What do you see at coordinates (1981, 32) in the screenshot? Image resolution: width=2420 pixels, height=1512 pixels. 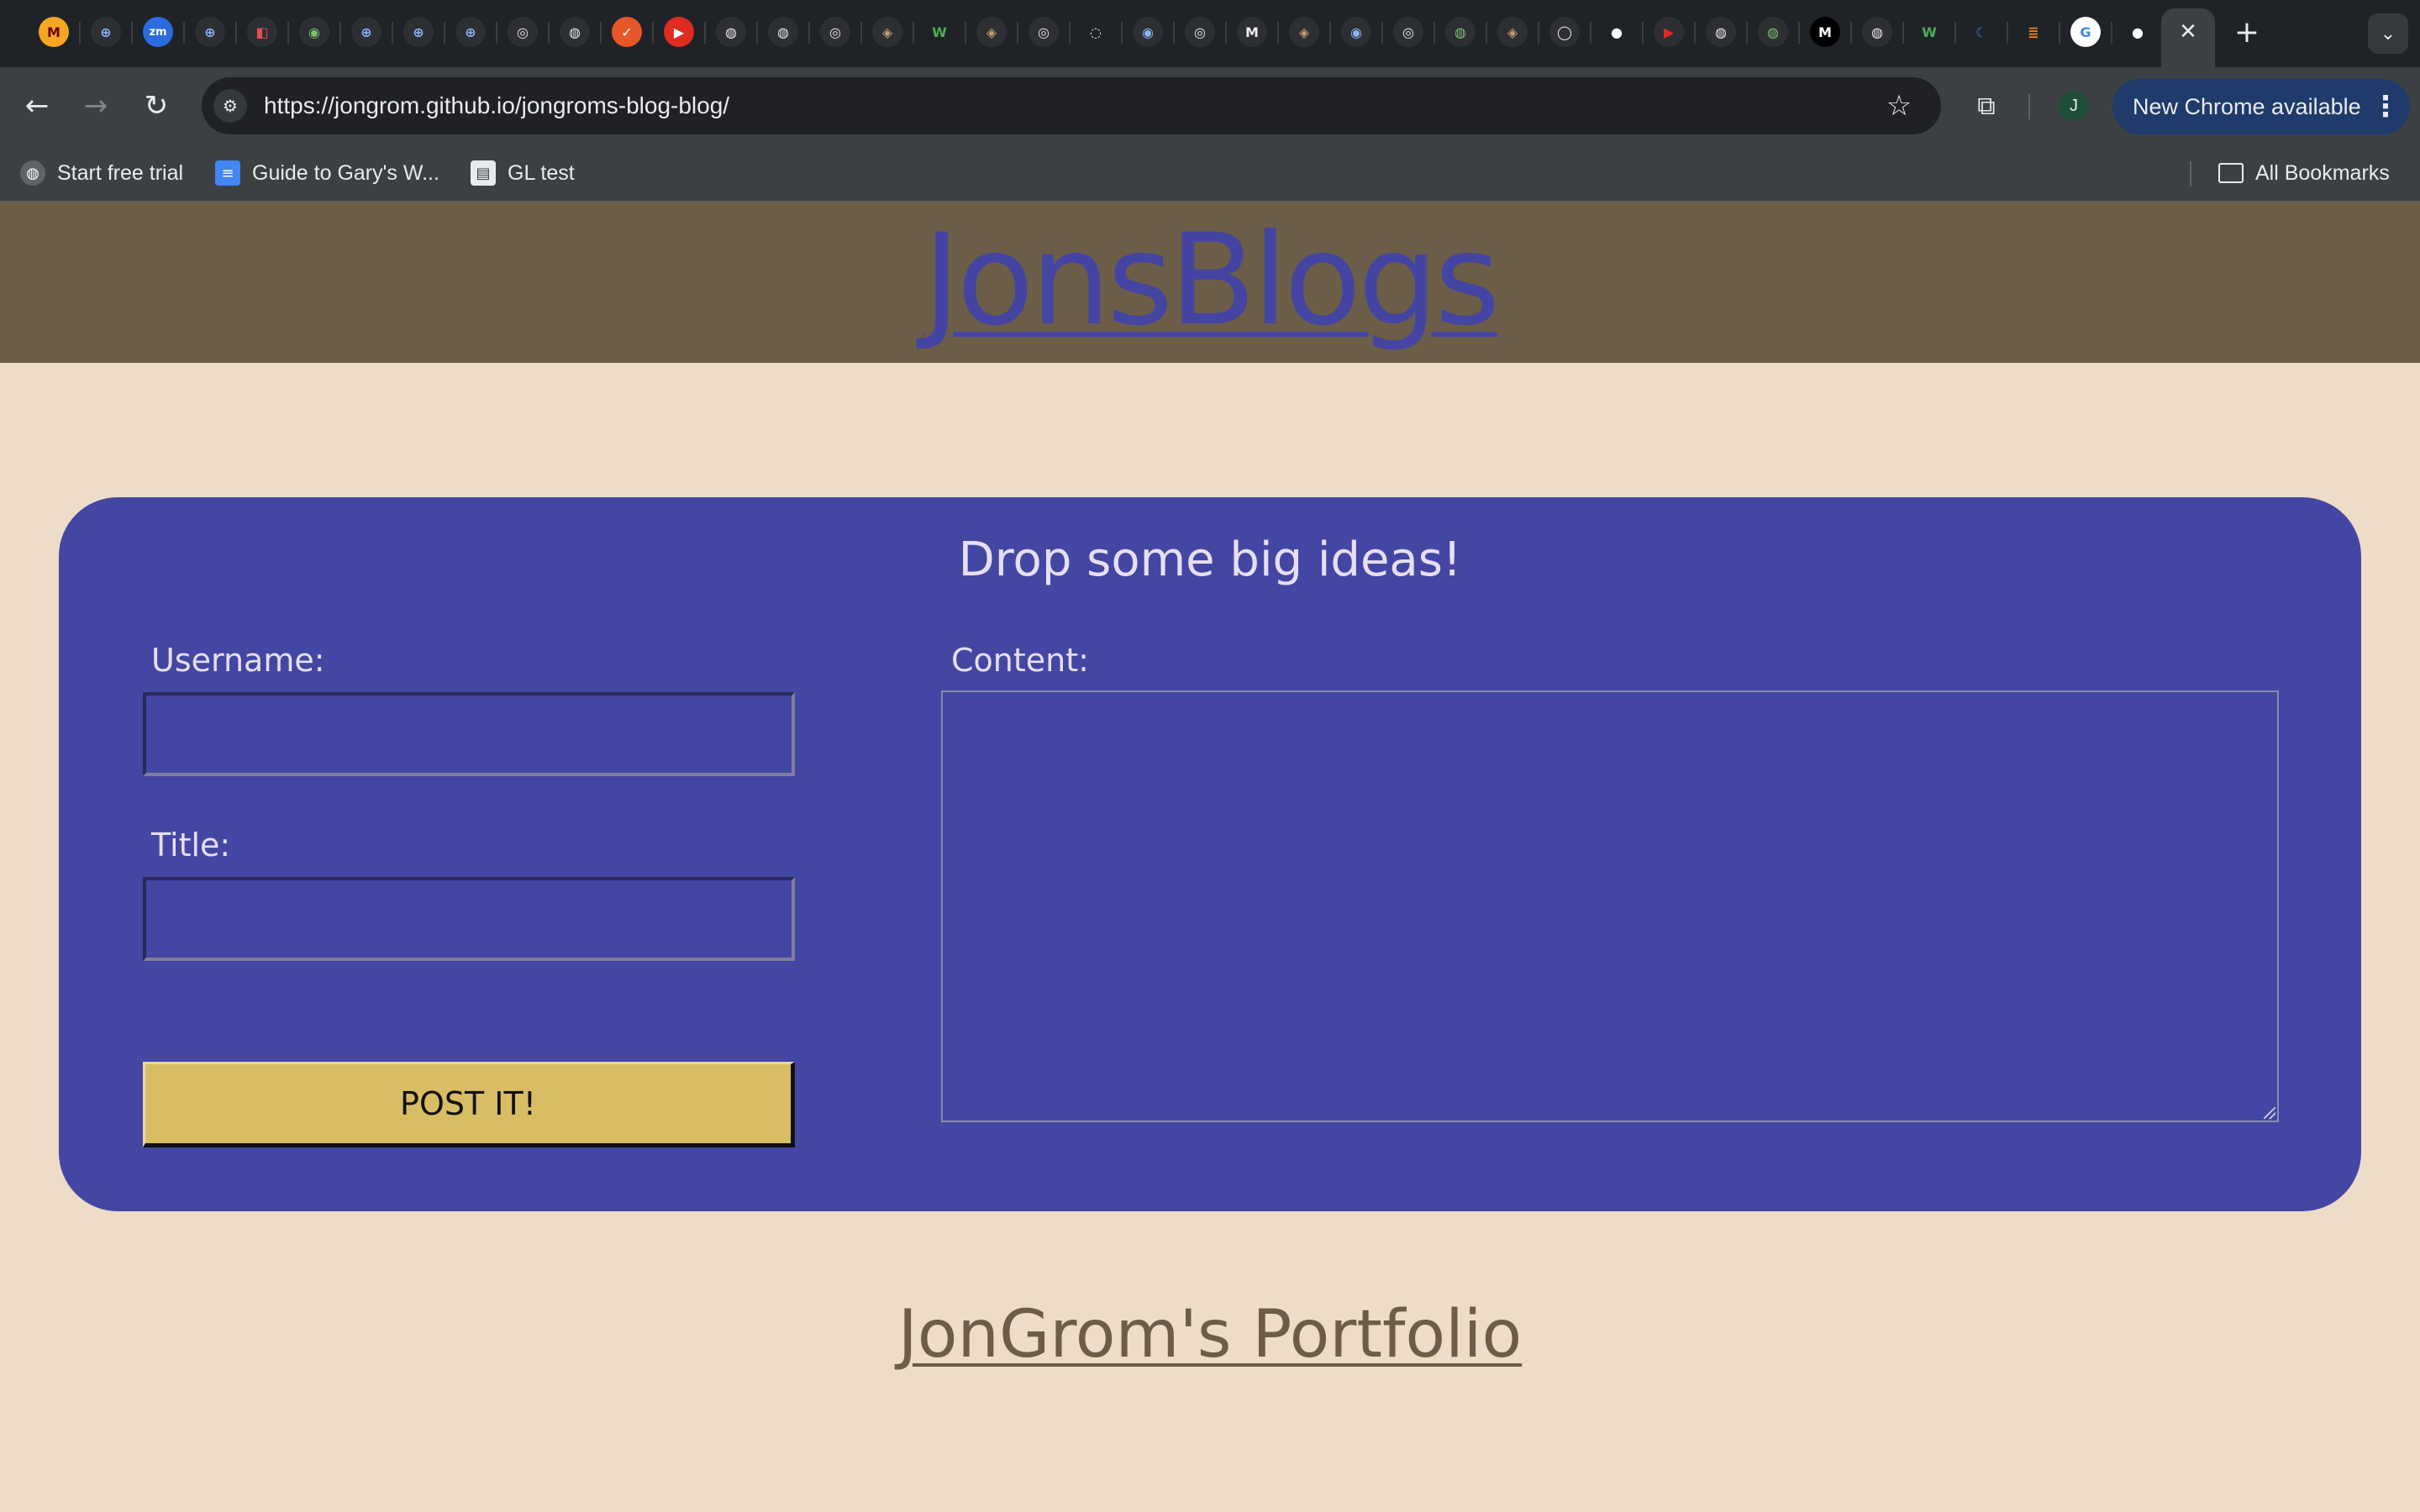 I see `moon-icon: ☾` at bounding box center [1981, 32].